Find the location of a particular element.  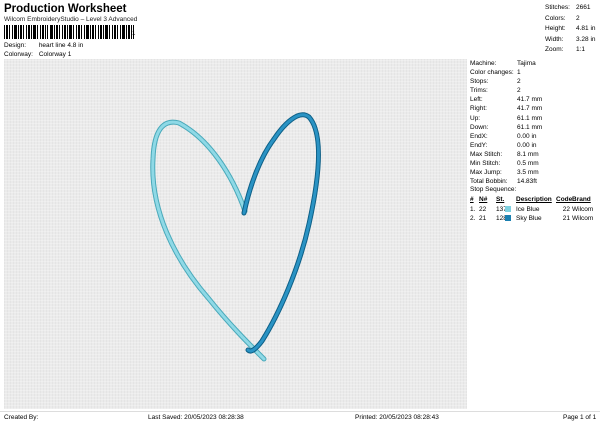

stat-value: Tajima is located at coordinates (526, 63).